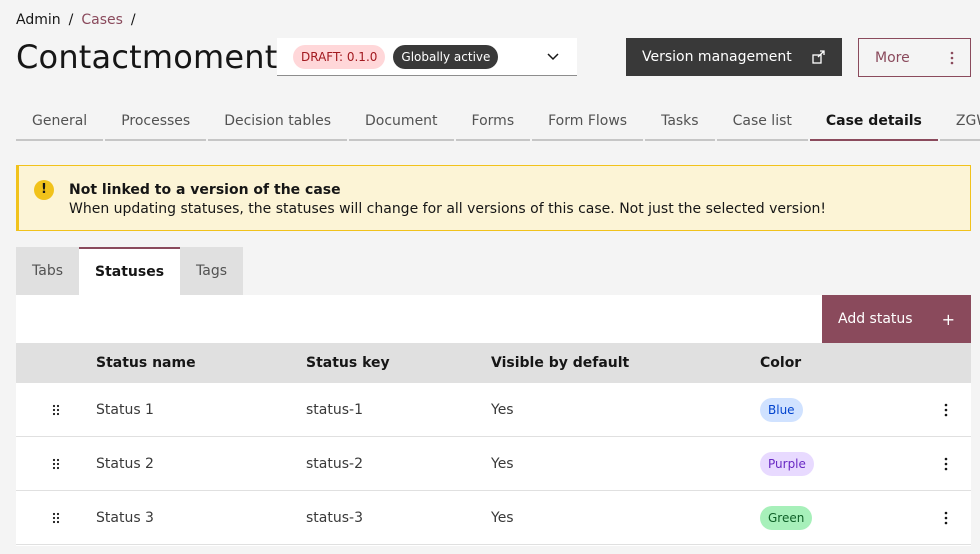 This screenshot has width=980, height=554. I want to click on add-status-button: Add status +, so click(896, 319).